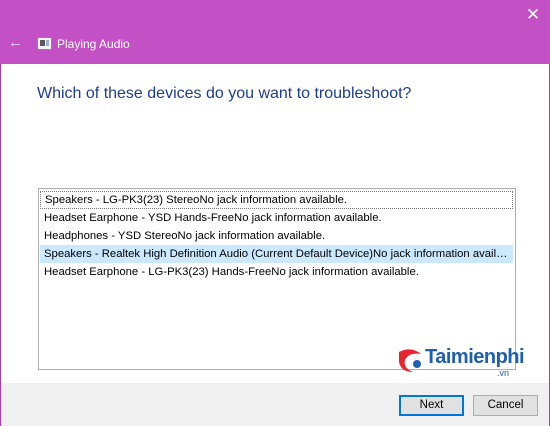 The height and width of the screenshot is (426, 550). I want to click on watermark-brand: Taimienphi, so click(475, 357).